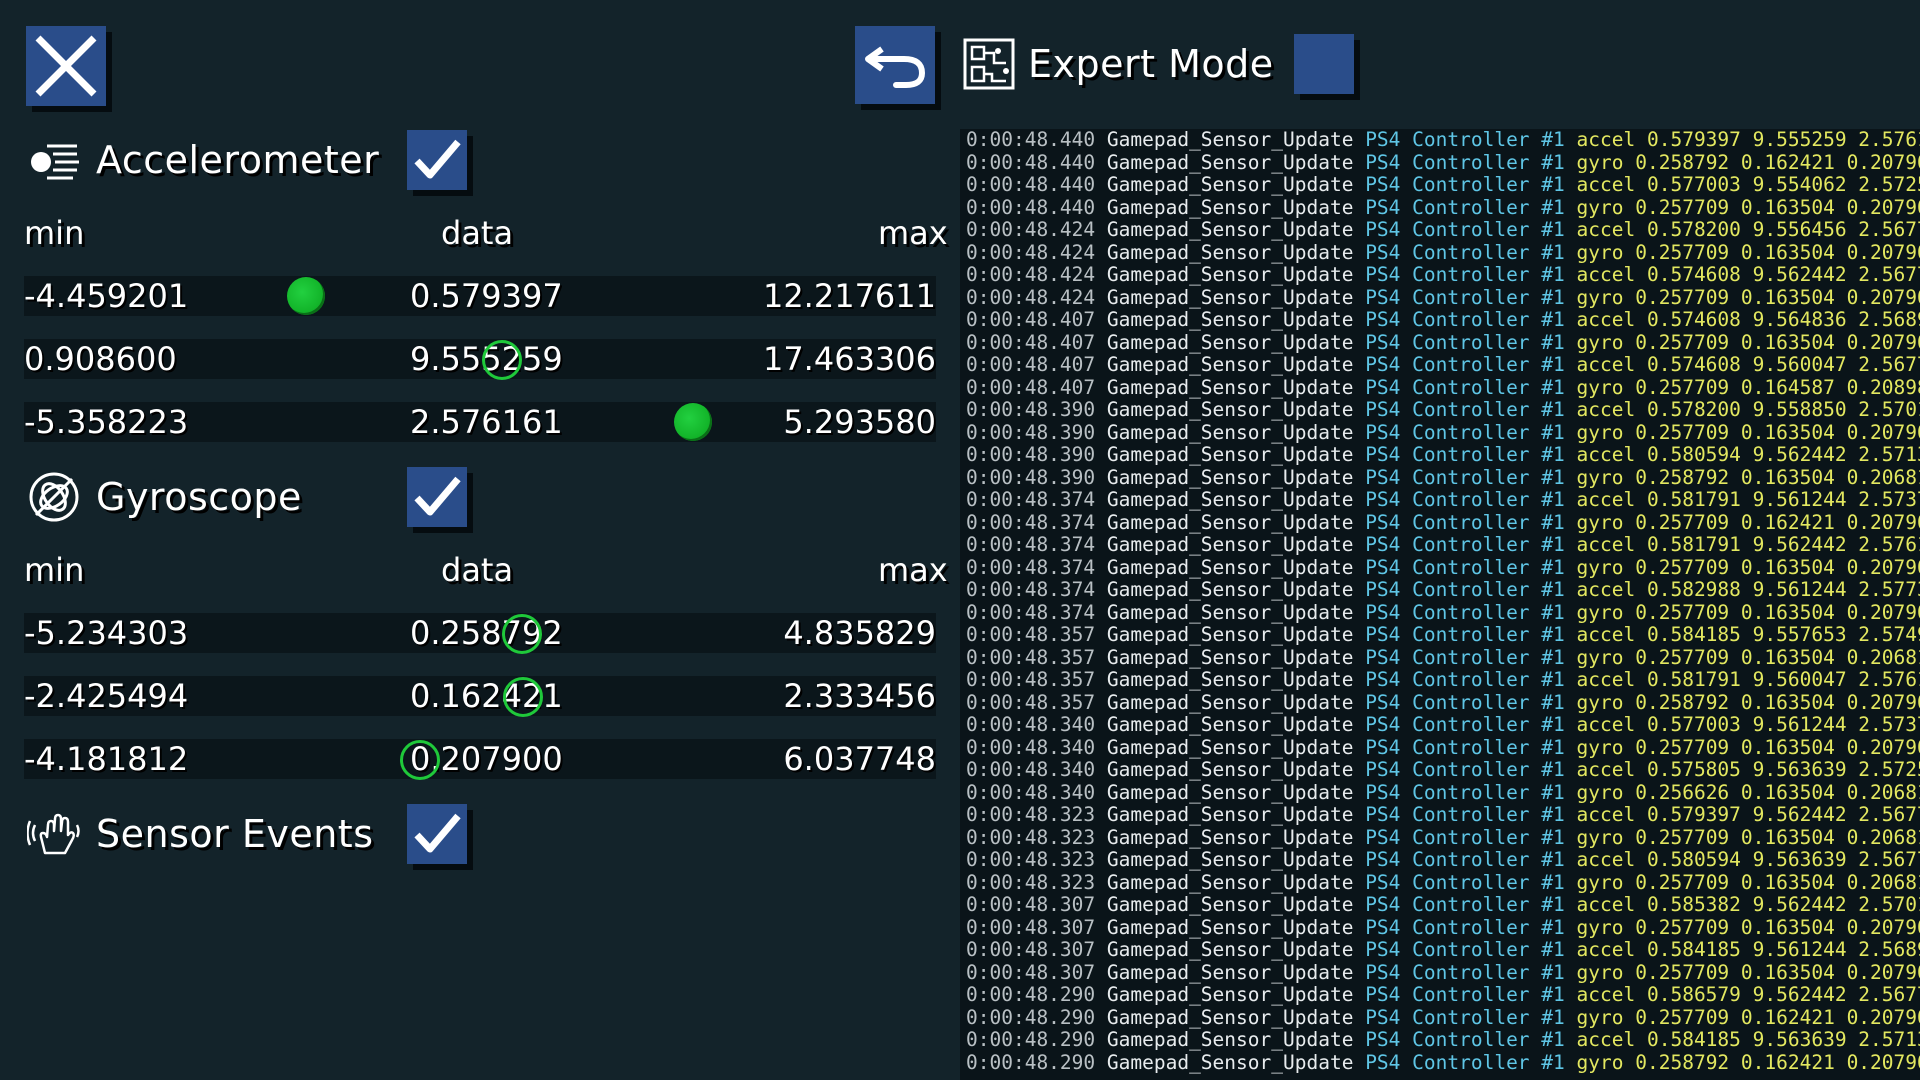 This screenshot has width=1920, height=1080. What do you see at coordinates (486, 296) in the screenshot?
I see `accel-x-data: 0.579397` at bounding box center [486, 296].